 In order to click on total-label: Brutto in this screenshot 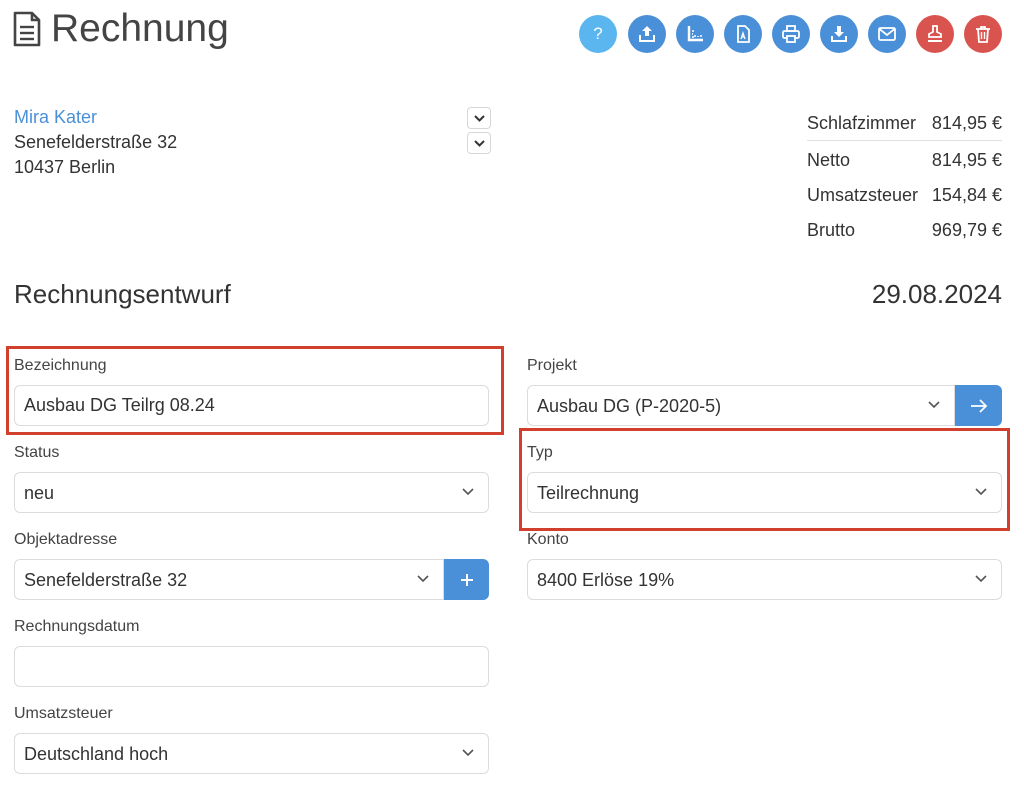, I will do `click(831, 230)`.